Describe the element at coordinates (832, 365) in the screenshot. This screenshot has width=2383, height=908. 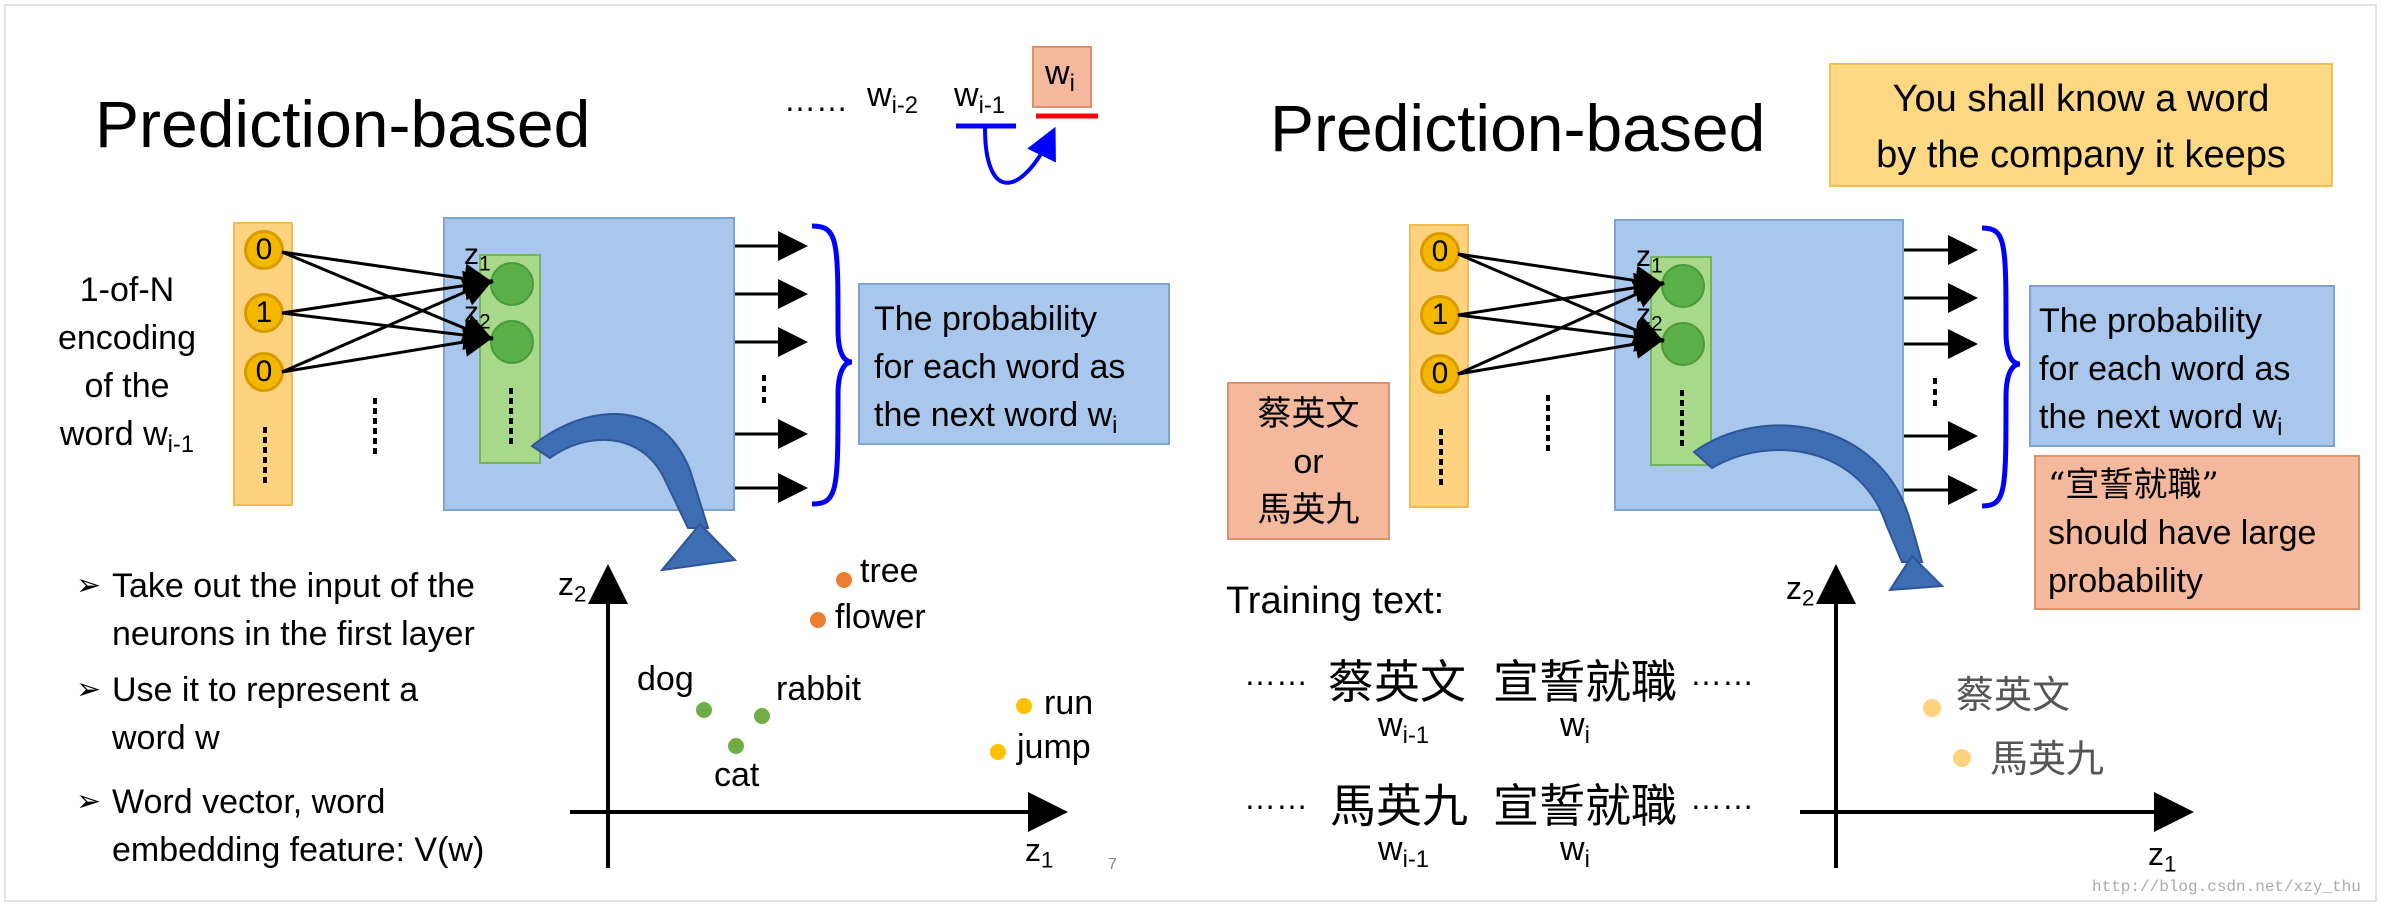
I see `output-brace` at that location.